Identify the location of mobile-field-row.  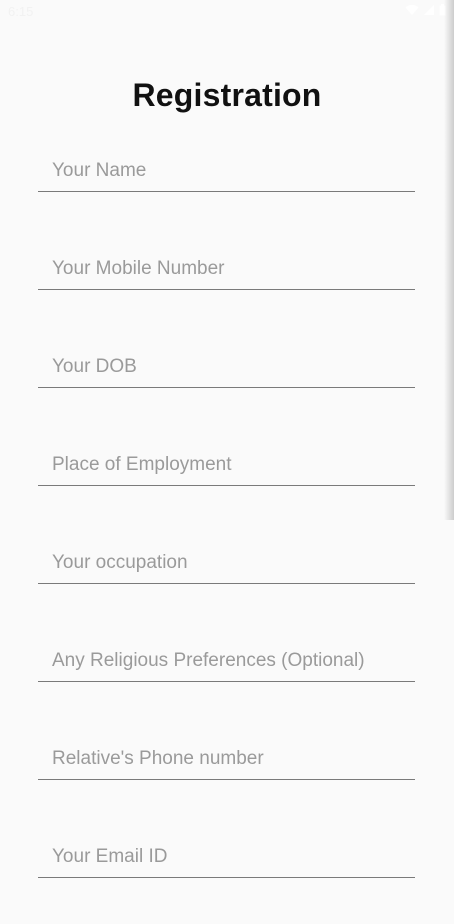
(226, 287).